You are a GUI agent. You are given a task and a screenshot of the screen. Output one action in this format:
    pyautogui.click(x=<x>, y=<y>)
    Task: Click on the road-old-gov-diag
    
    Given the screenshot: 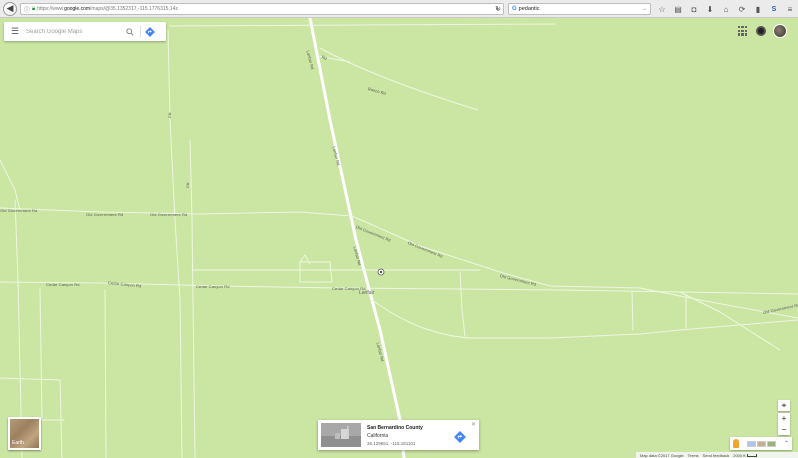 What is the action you would take?
    pyautogui.click(x=451, y=251)
    